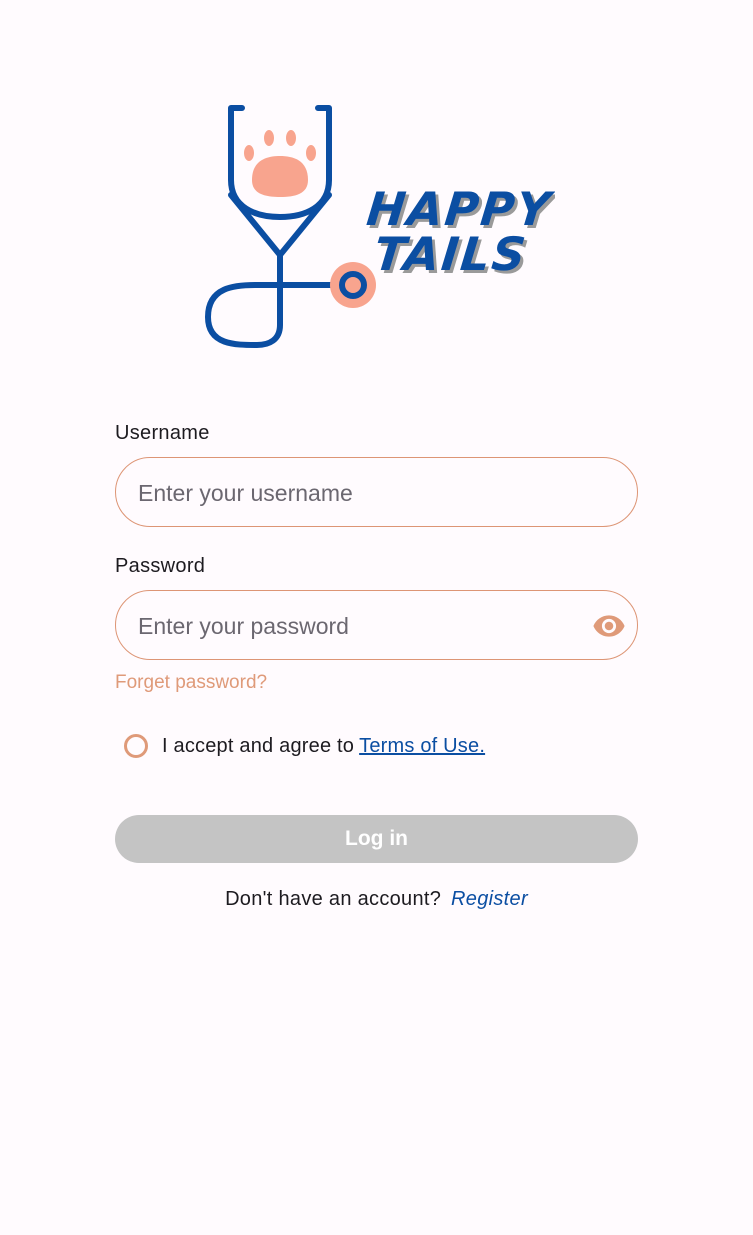  What do you see at coordinates (358, 493) in the screenshot?
I see `username-input` at bounding box center [358, 493].